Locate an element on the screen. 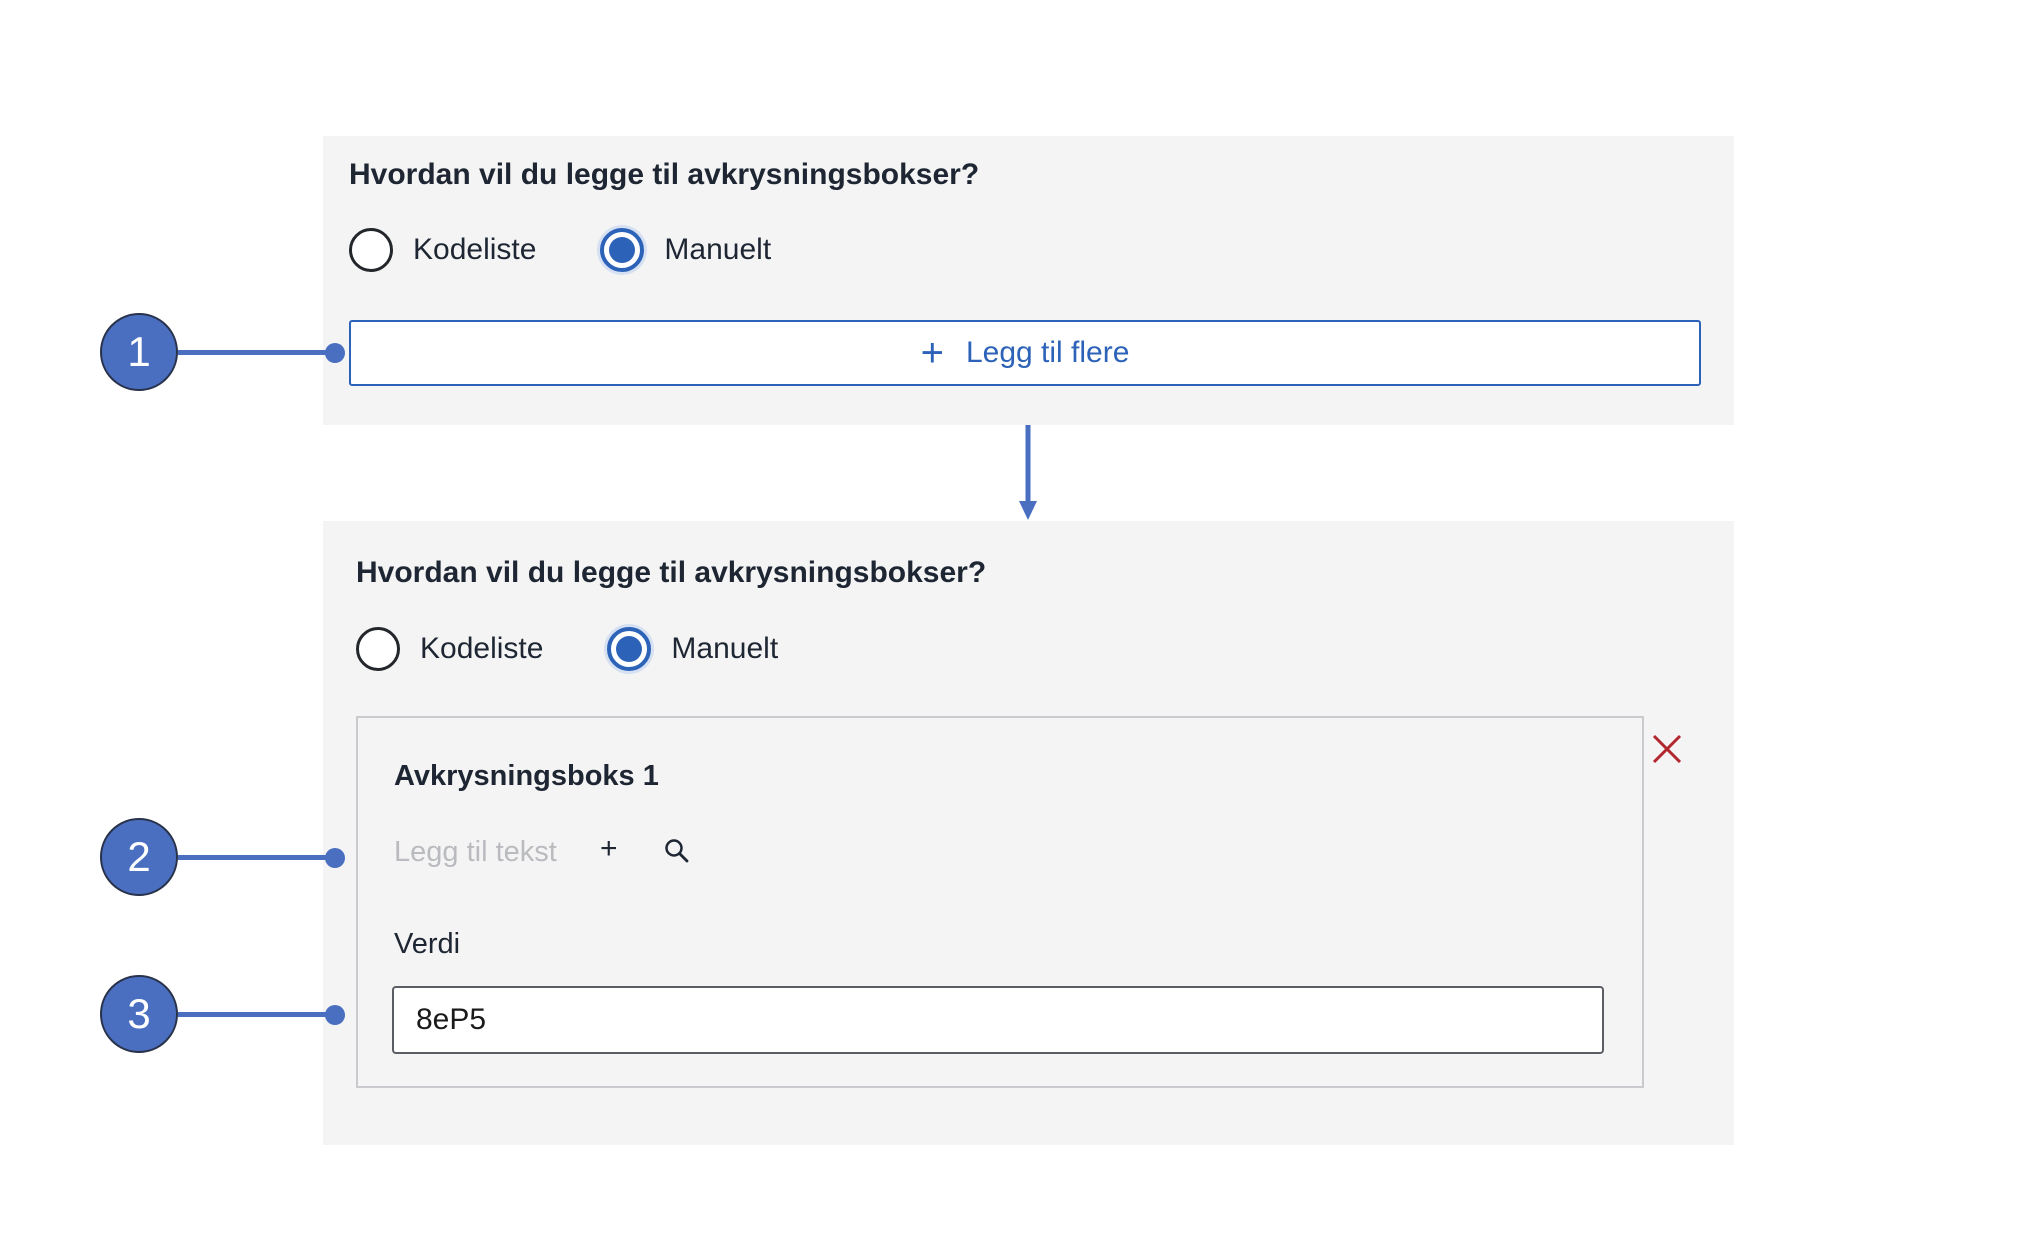 The width and height of the screenshot is (2034, 1252). add-more-button: + Legg til flere is located at coordinates (1025, 353).